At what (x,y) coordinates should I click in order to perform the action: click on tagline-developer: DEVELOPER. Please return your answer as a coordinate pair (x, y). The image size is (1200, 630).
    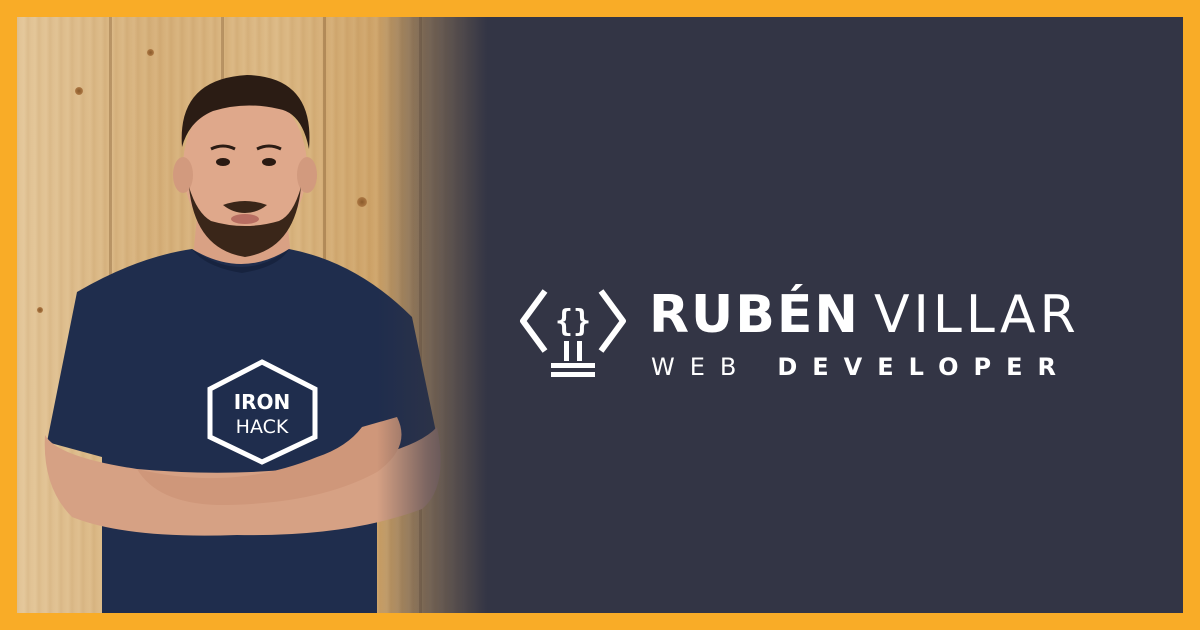
    Looking at the image, I should click on (924, 367).